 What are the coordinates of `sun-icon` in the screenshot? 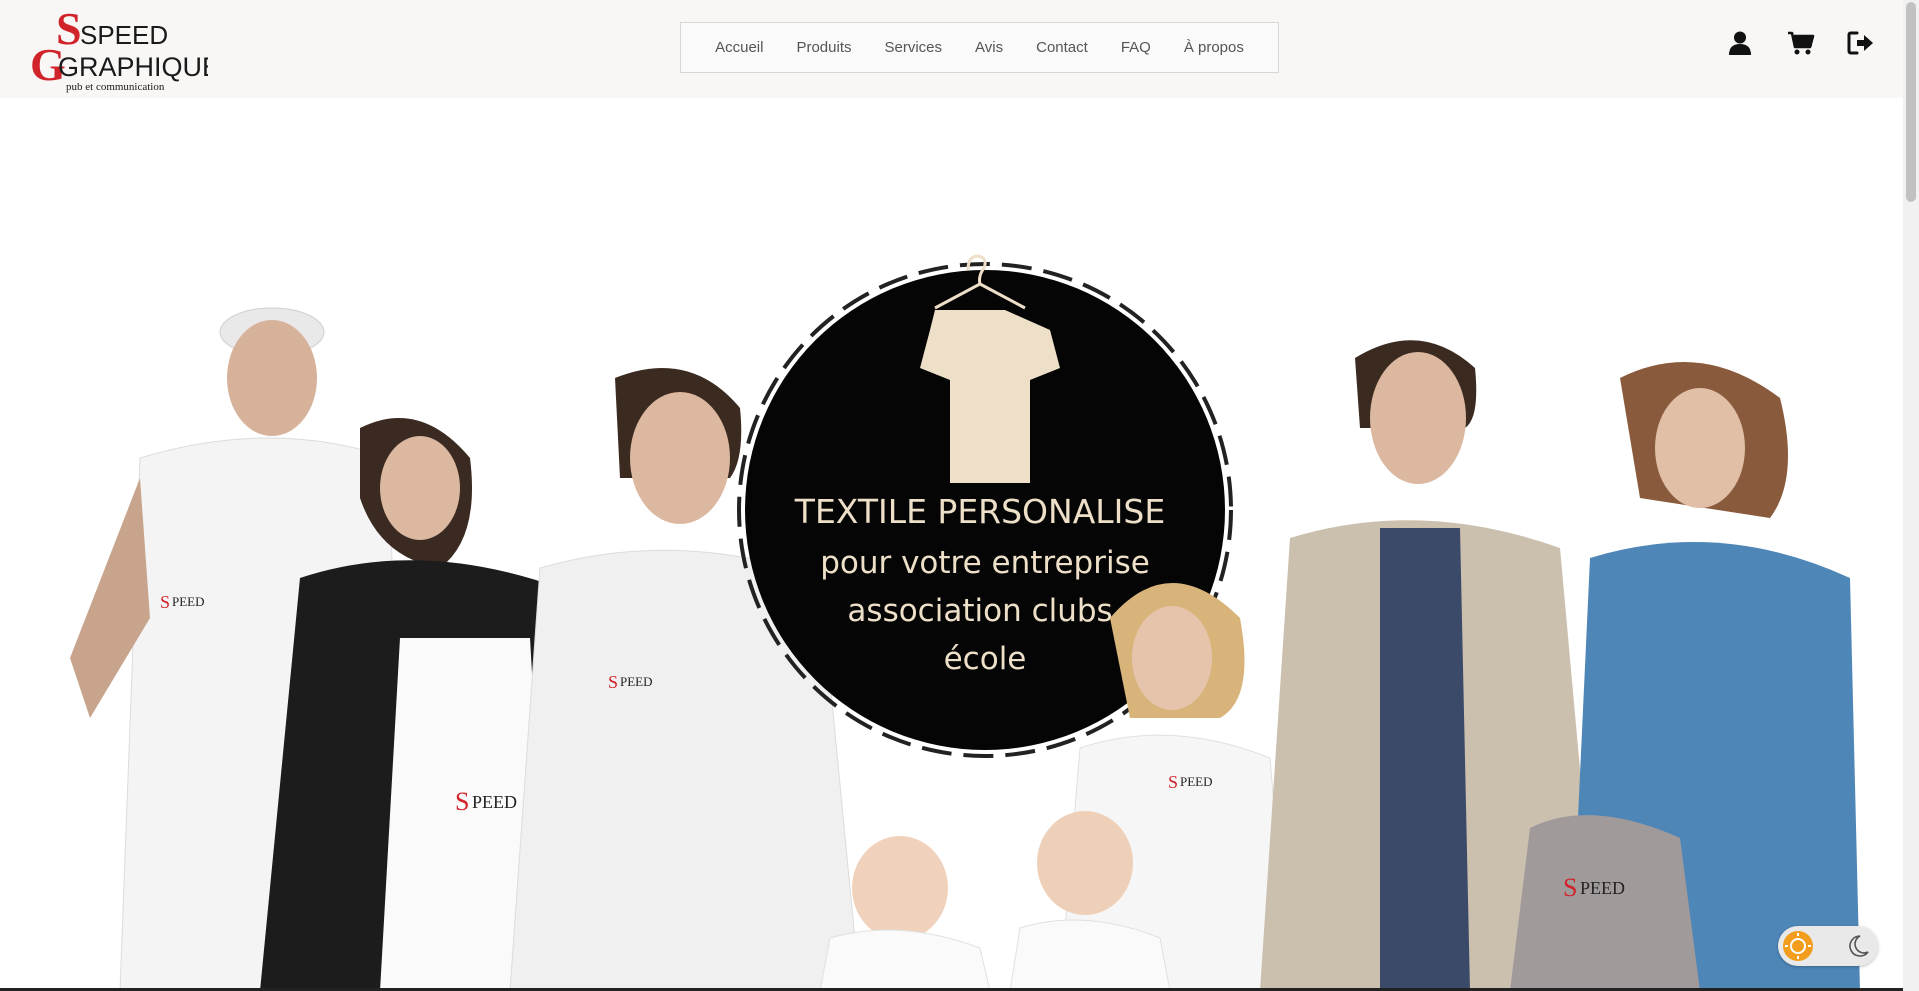 It's located at (1798, 946).